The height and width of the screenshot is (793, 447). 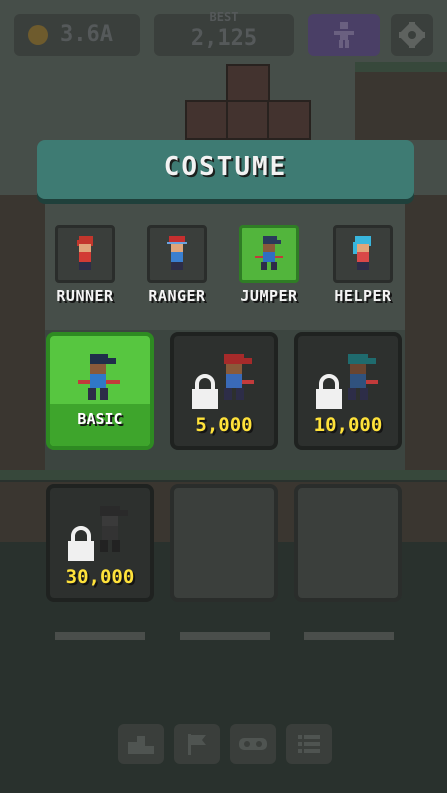 I want to click on settings-button, so click(x=412, y=35).